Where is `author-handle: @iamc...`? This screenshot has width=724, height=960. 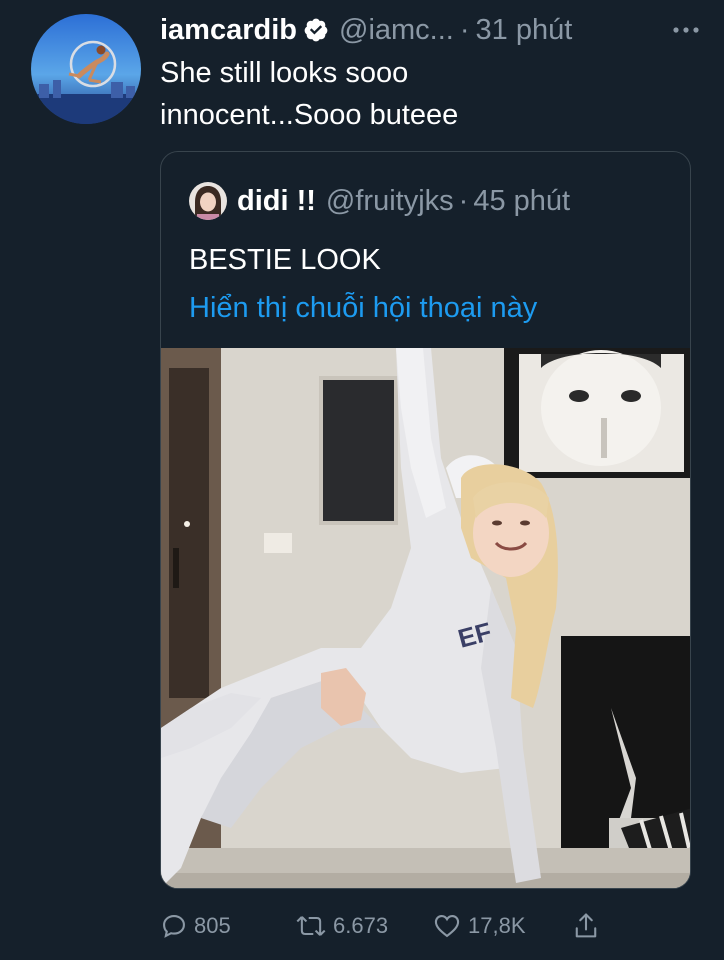
author-handle: @iamc... is located at coordinates (396, 30).